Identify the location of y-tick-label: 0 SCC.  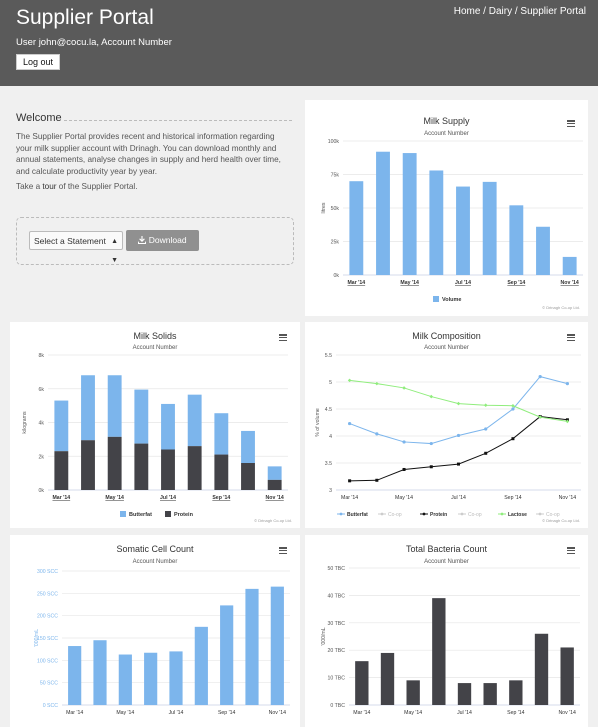
(51, 706).